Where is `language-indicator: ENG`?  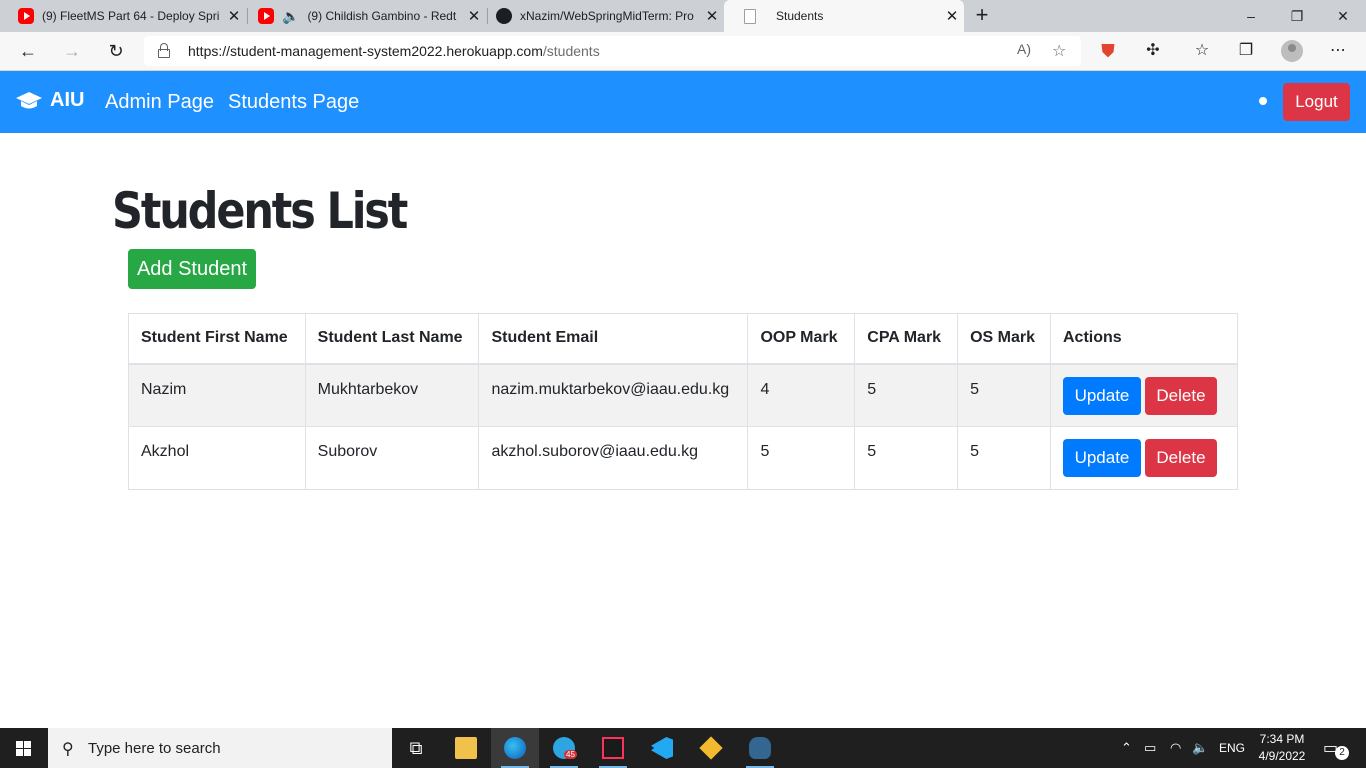
language-indicator: ENG is located at coordinates (1232, 748).